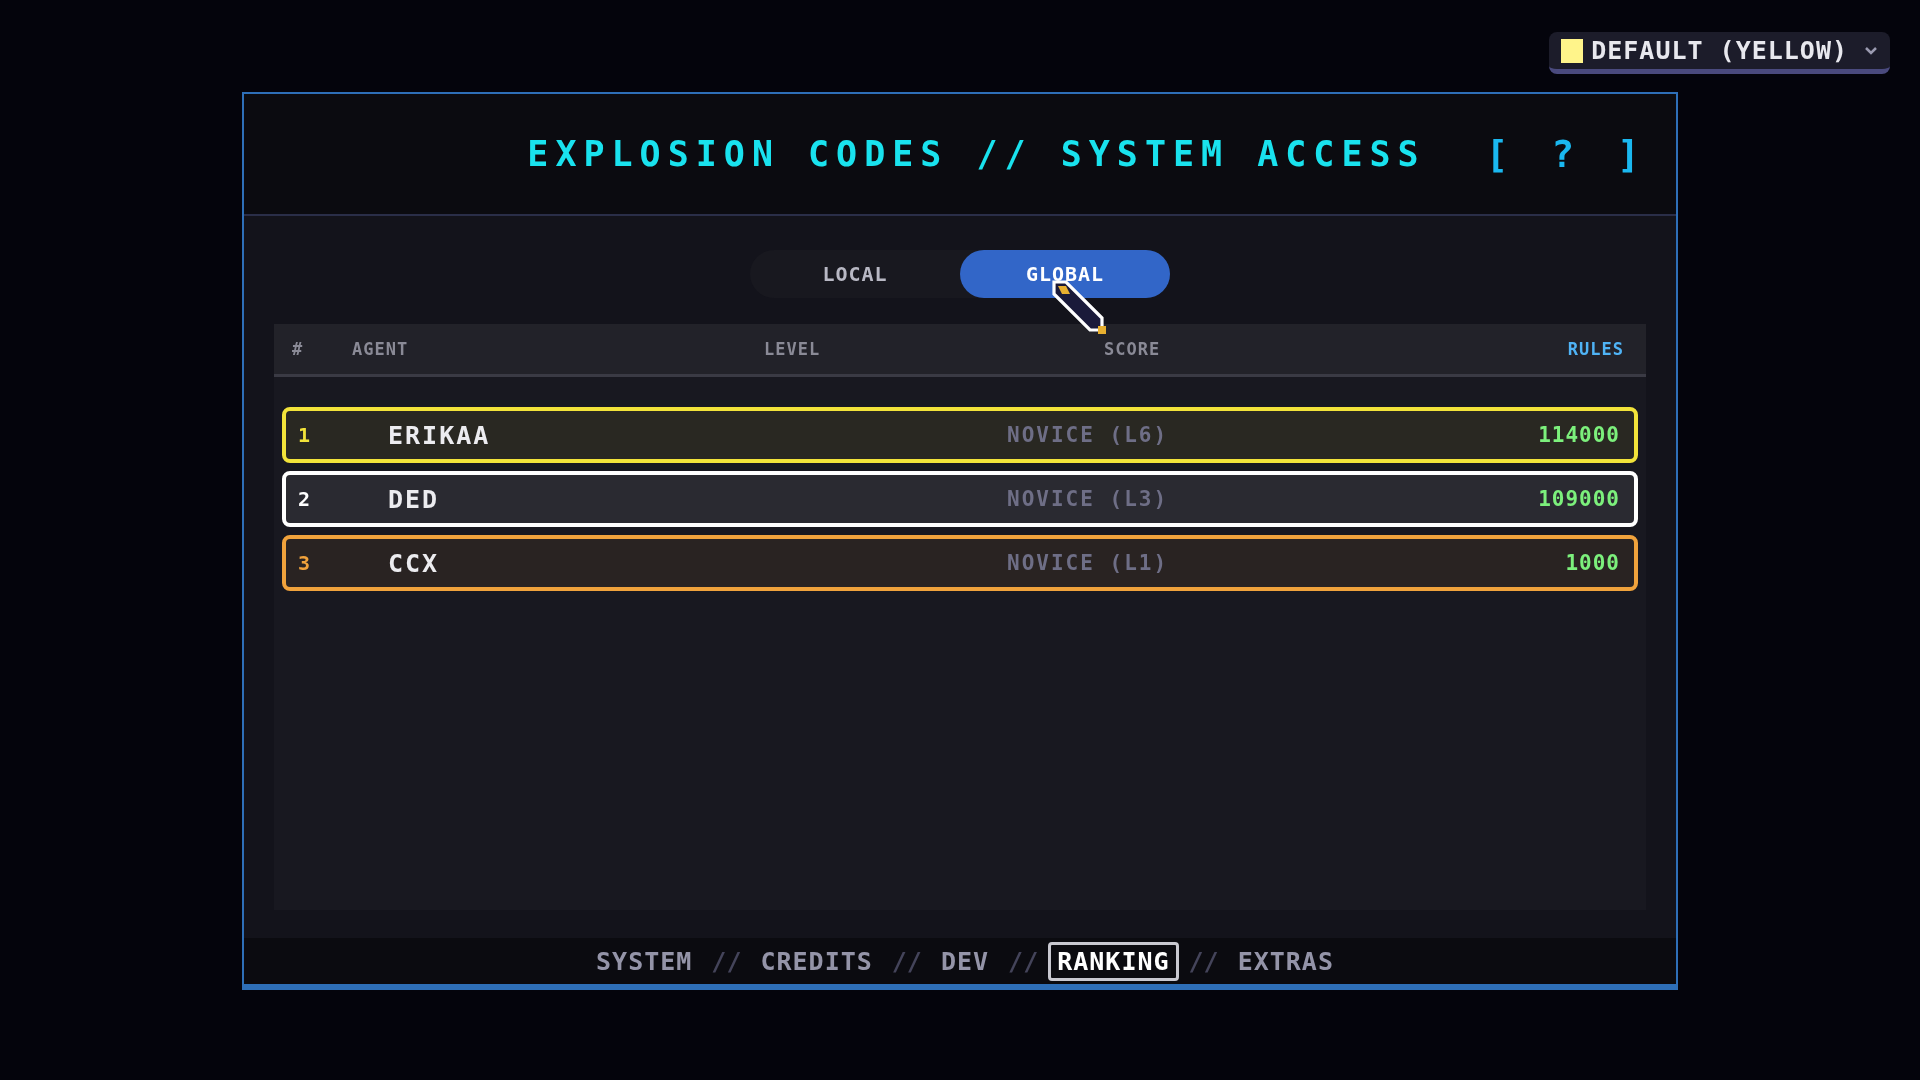 This screenshot has width=1920, height=1080. Describe the element at coordinates (1285, 961) in the screenshot. I see `nav-link: EXTRAS` at that location.